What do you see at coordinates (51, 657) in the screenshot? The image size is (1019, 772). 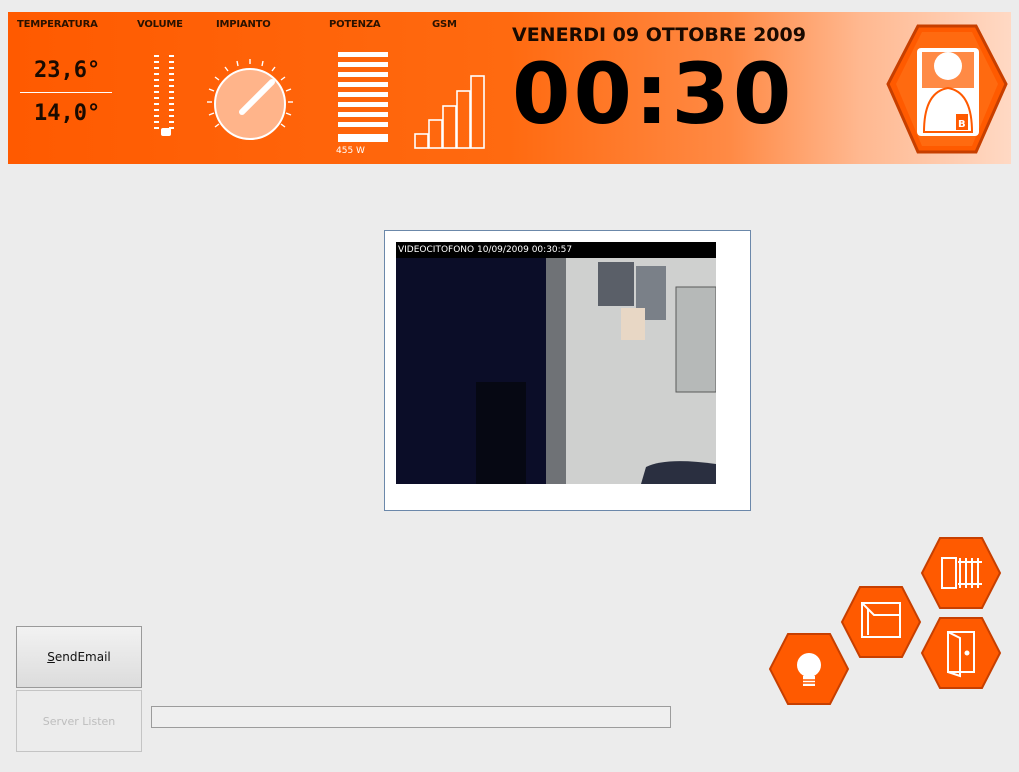 I see `send-email-mnemonic: S` at bounding box center [51, 657].